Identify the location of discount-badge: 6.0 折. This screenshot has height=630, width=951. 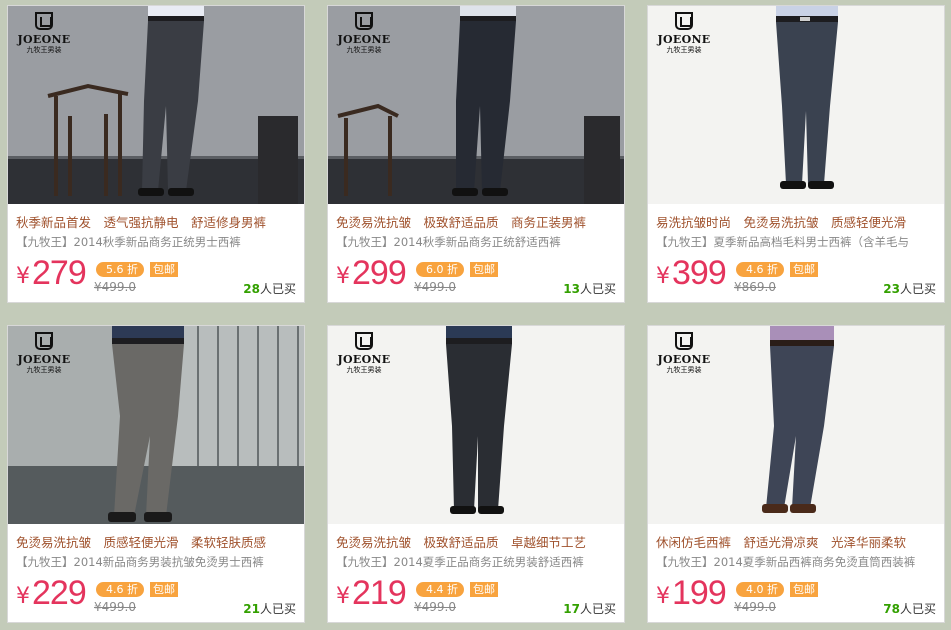
(440, 269).